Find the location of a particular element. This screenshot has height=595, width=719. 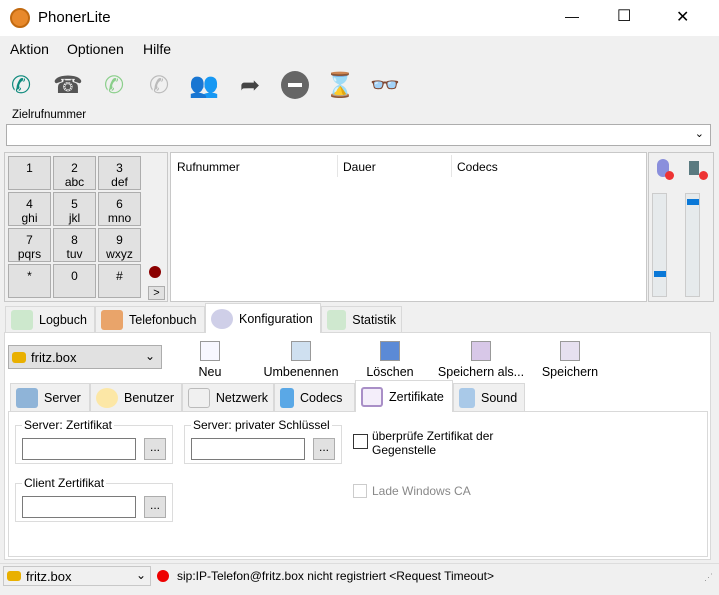

tab-label: Logbuch is located at coordinates (63, 319).